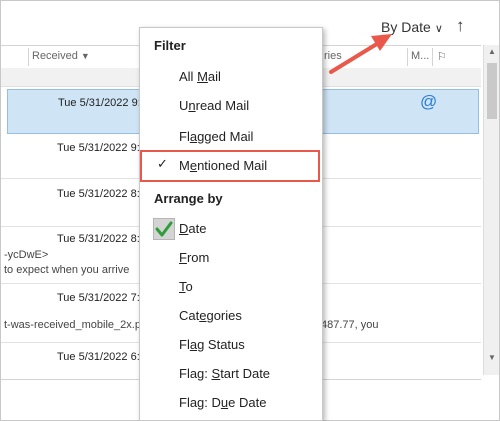 This screenshot has height=421, width=500. Describe the element at coordinates (438, 29) in the screenshot. I see `chevron-down-icon: ∨` at that location.